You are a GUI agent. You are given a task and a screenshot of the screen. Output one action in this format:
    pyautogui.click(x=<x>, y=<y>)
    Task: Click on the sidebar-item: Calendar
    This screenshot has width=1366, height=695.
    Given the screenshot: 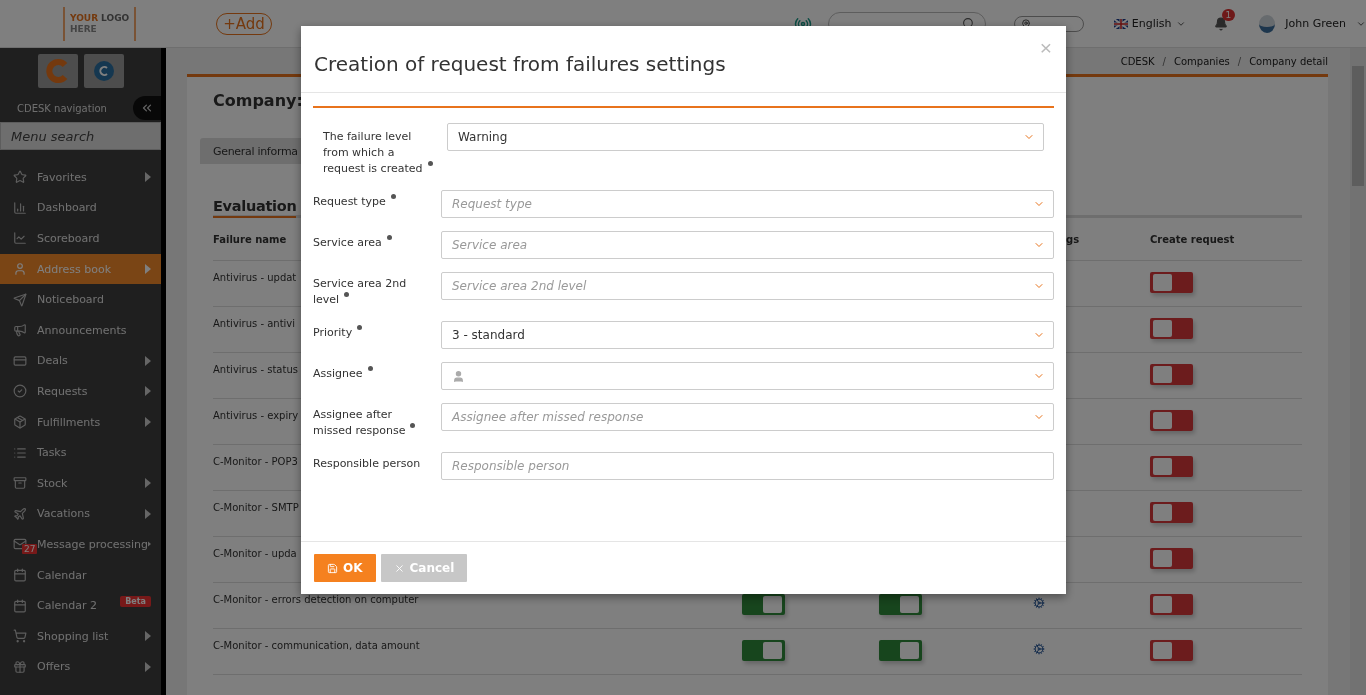 What is the action you would take?
    pyautogui.click(x=80, y=575)
    